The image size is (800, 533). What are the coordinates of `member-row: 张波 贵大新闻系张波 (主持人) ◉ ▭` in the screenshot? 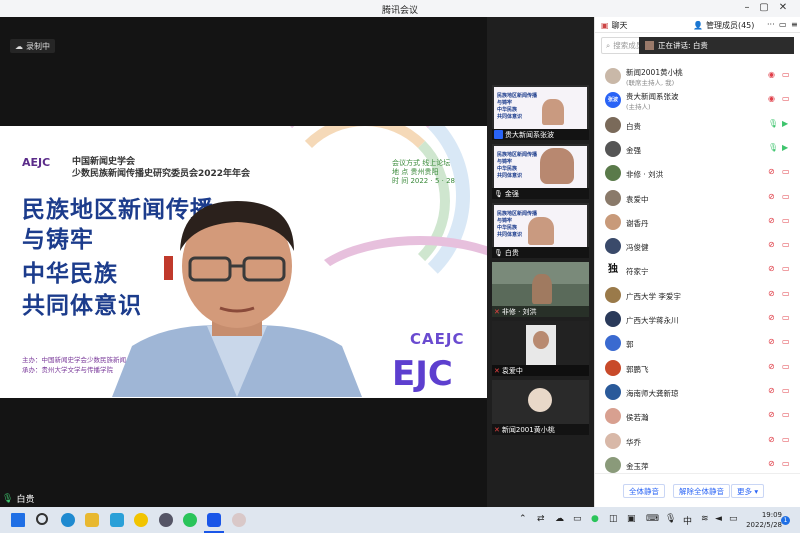 It's located at (697, 100).